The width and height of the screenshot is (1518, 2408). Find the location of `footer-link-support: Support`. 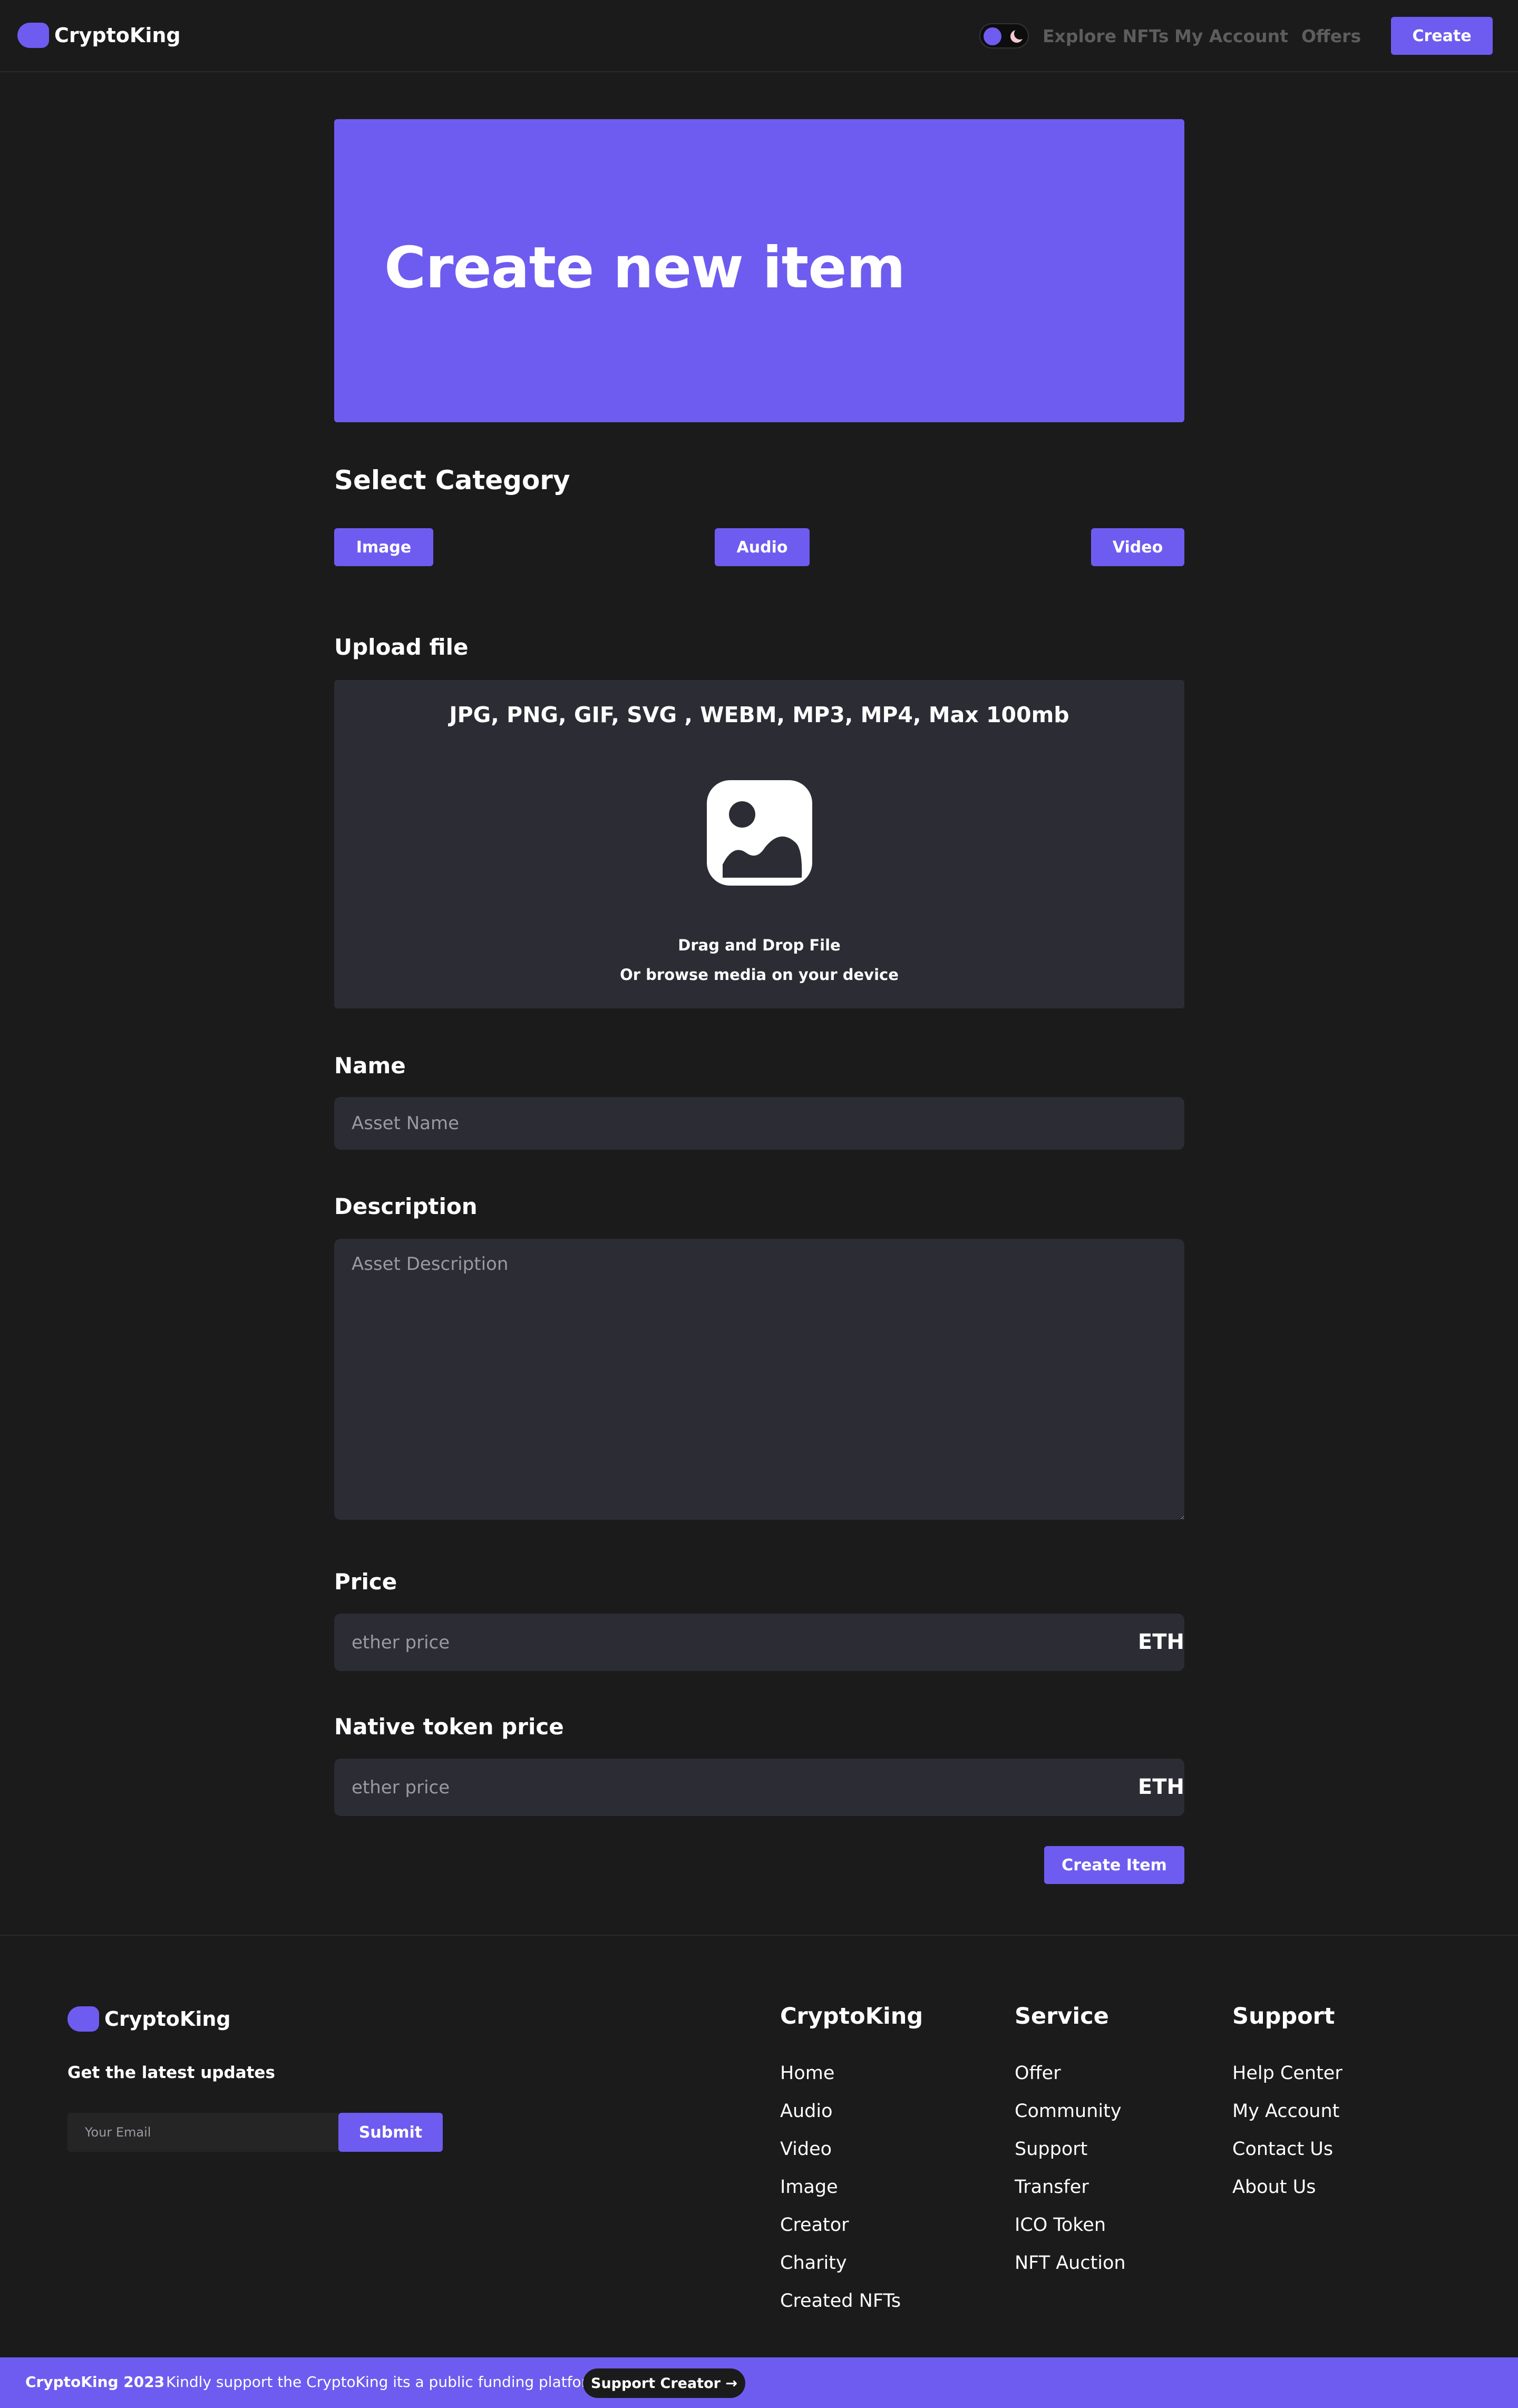

footer-link-support: Support is located at coordinates (1070, 2158).